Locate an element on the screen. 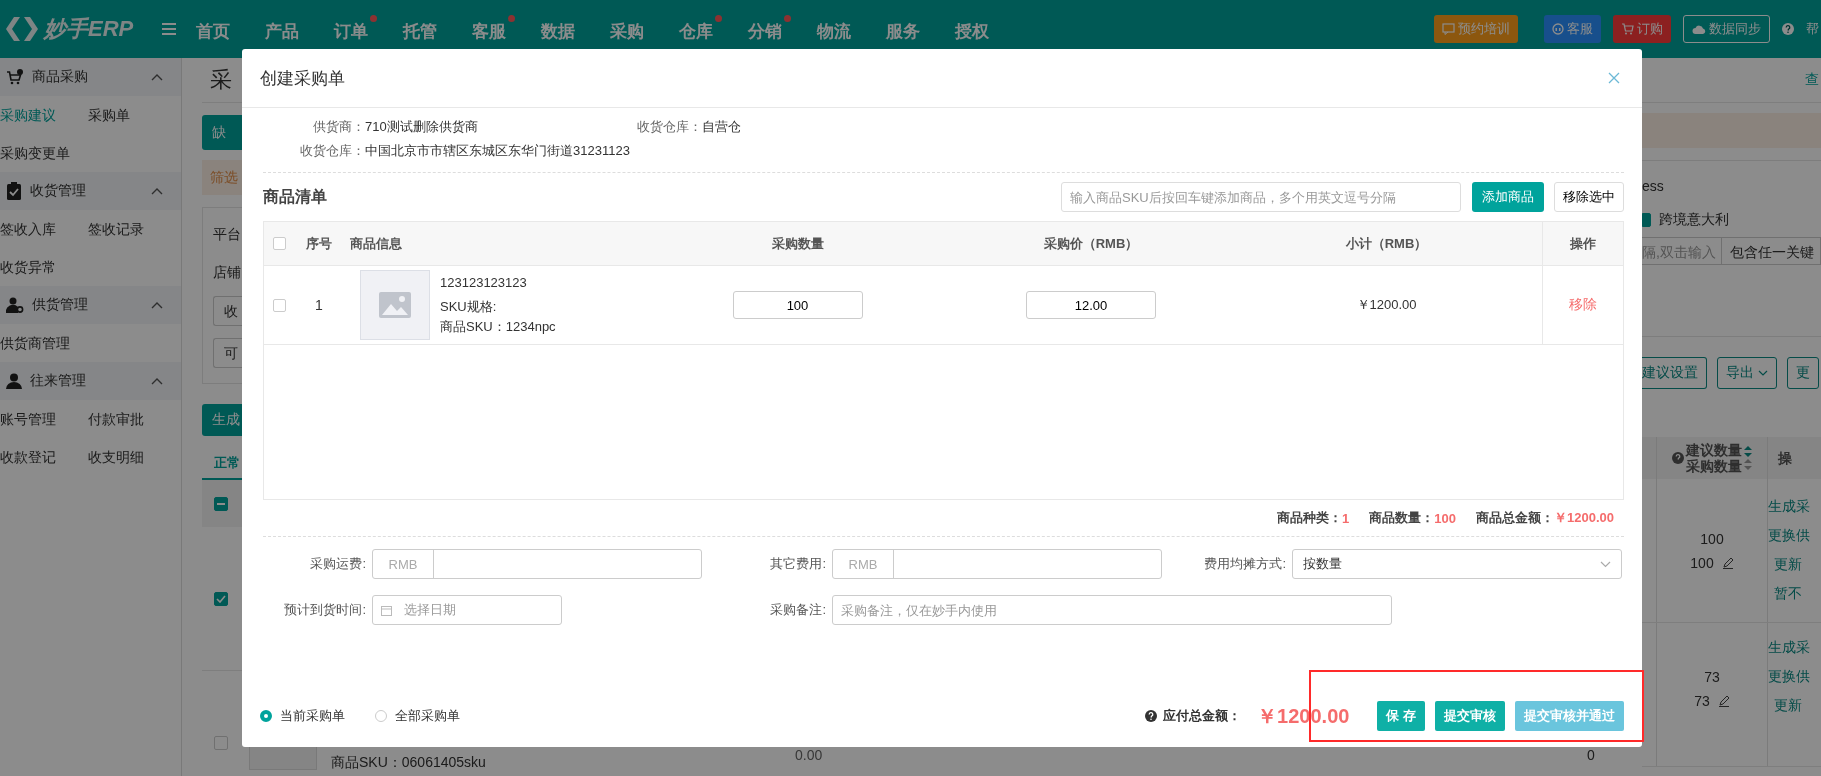 This screenshot has height=776, width=1821. add-product-button: 添加商品 is located at coordinates (1508, 197).